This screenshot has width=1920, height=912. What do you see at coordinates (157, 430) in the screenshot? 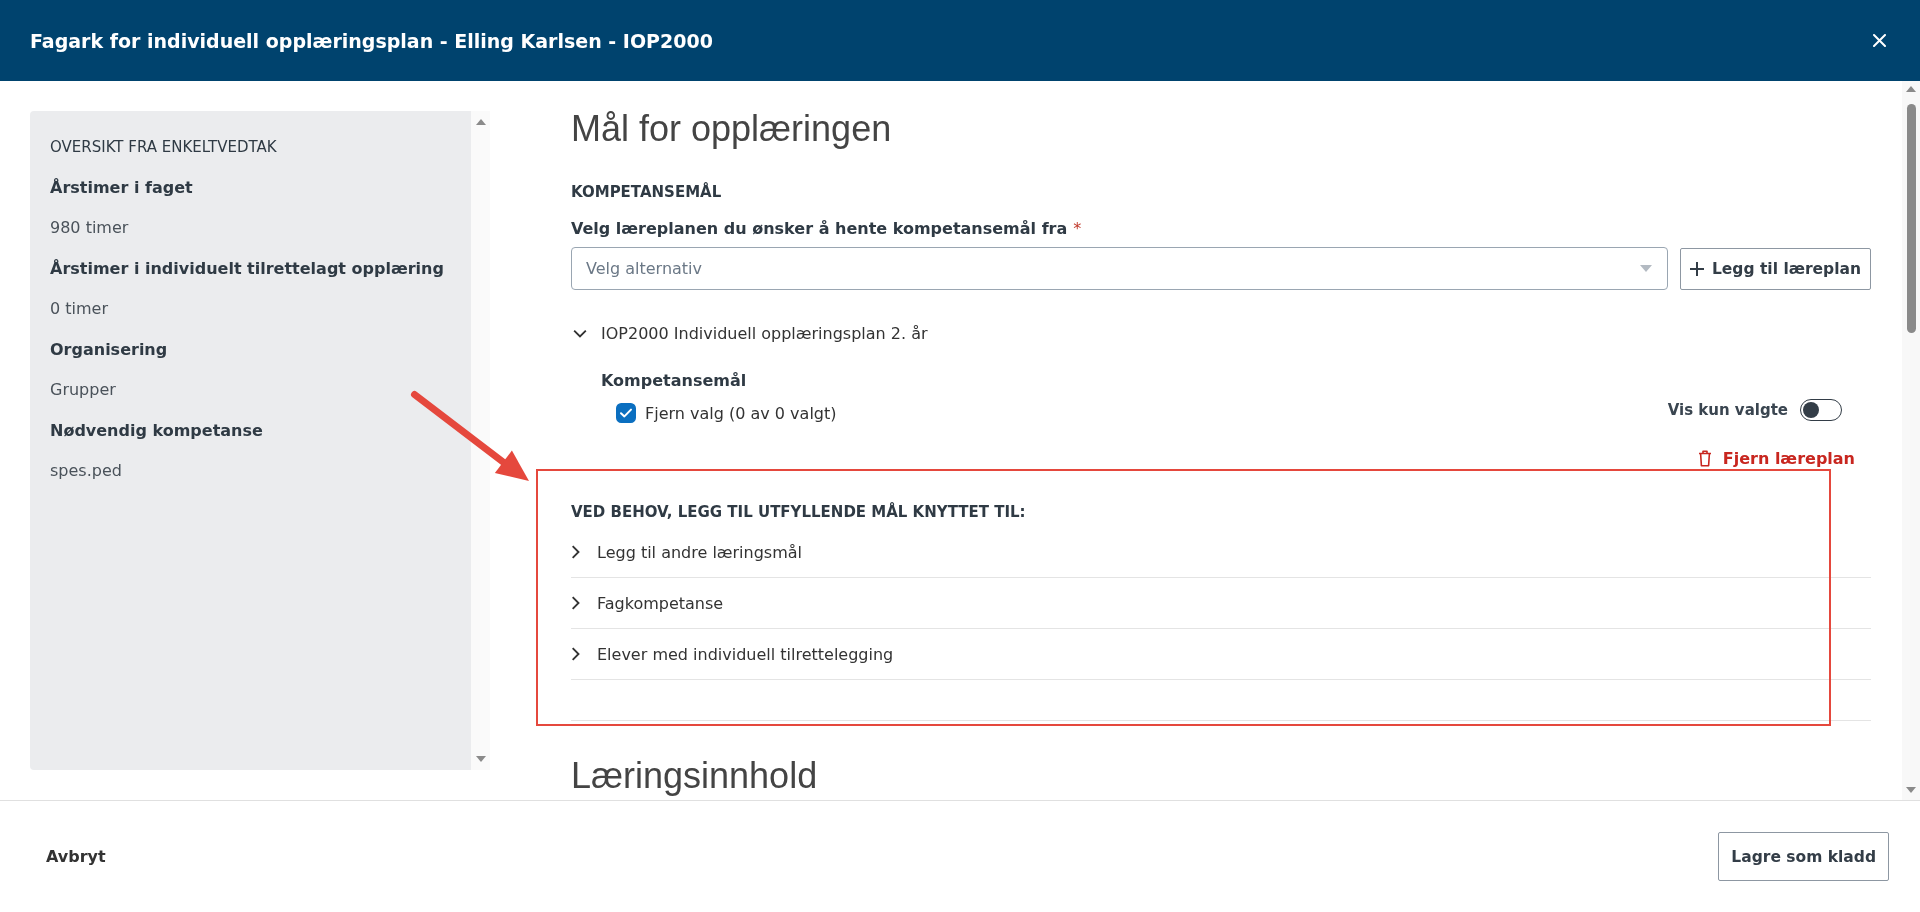
I see `field-label: Nødvendig kompetanse` at bounding box center [157, 430].